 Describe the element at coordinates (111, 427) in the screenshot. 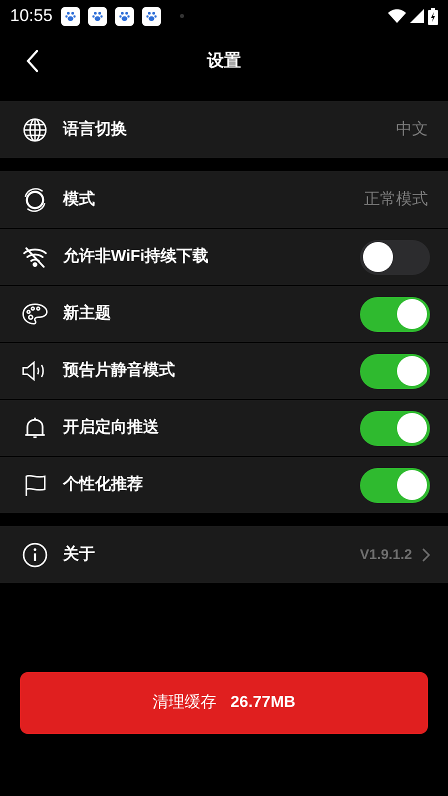

I see `setting-label: 开启定向推送` at that location.